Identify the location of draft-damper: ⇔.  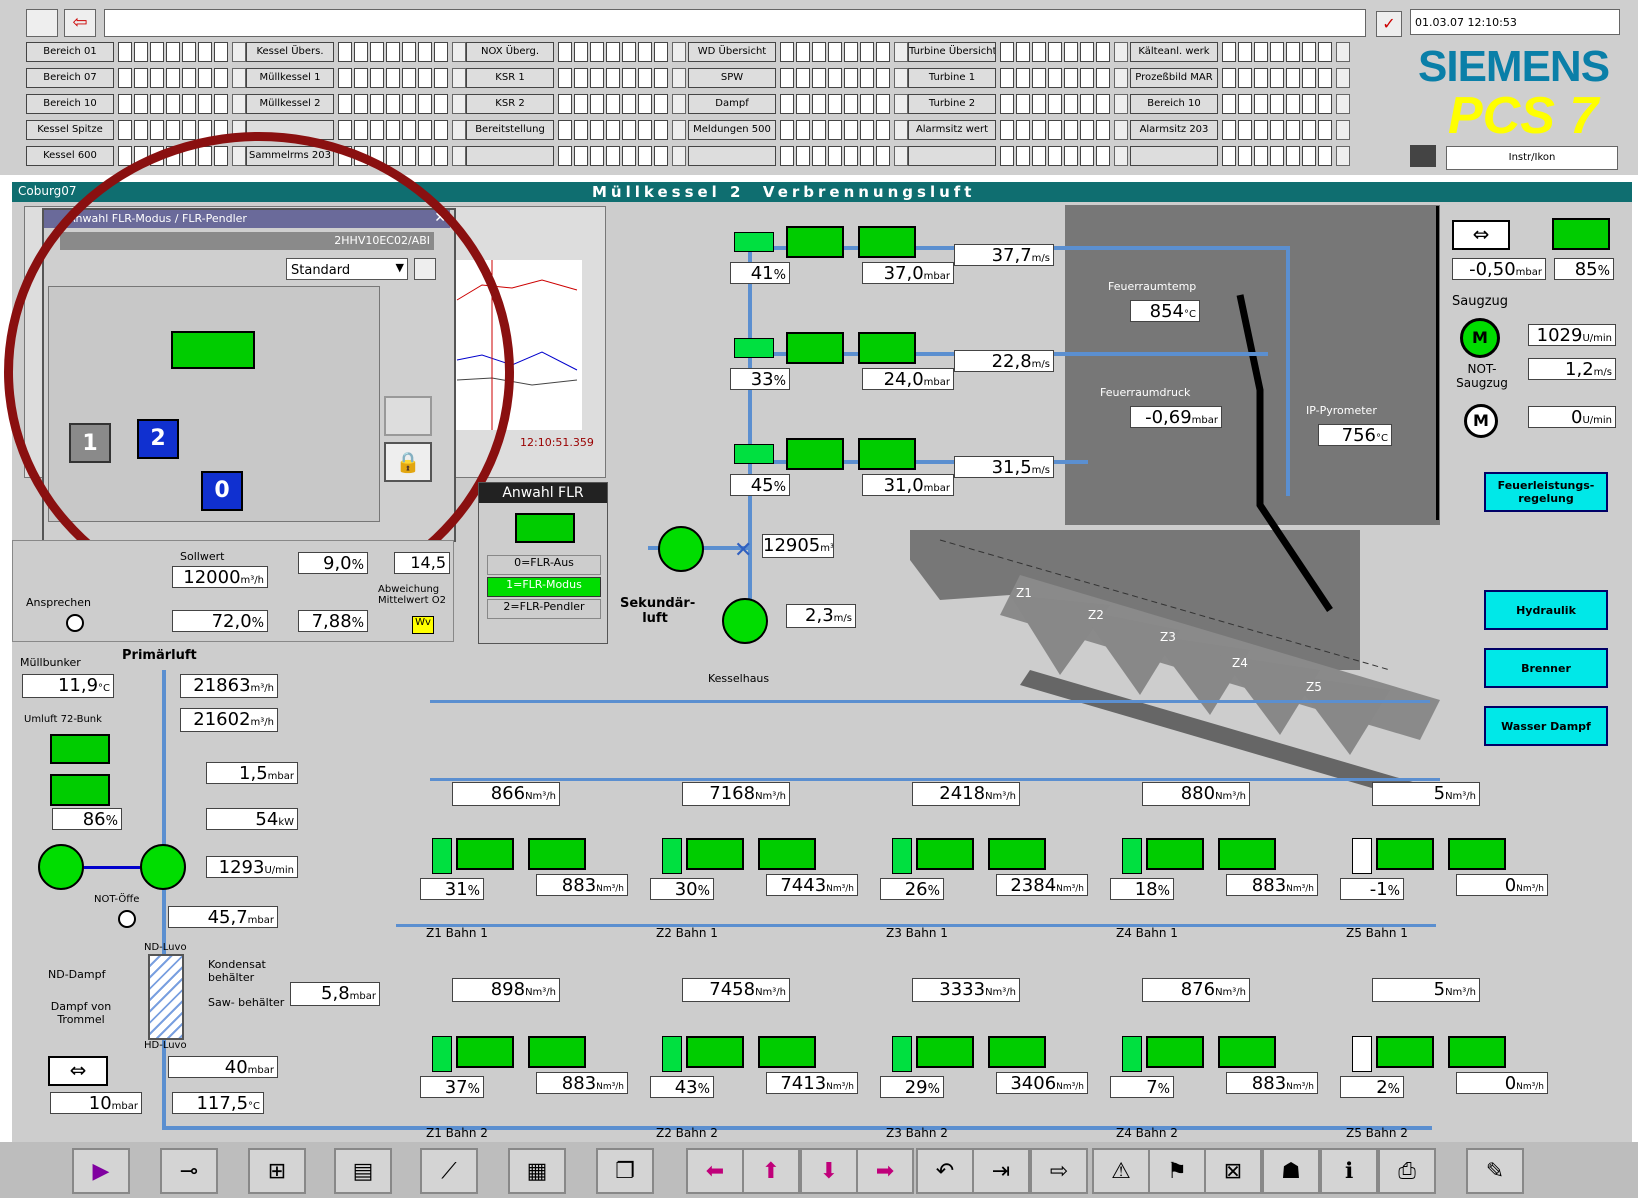
(1481, 235).